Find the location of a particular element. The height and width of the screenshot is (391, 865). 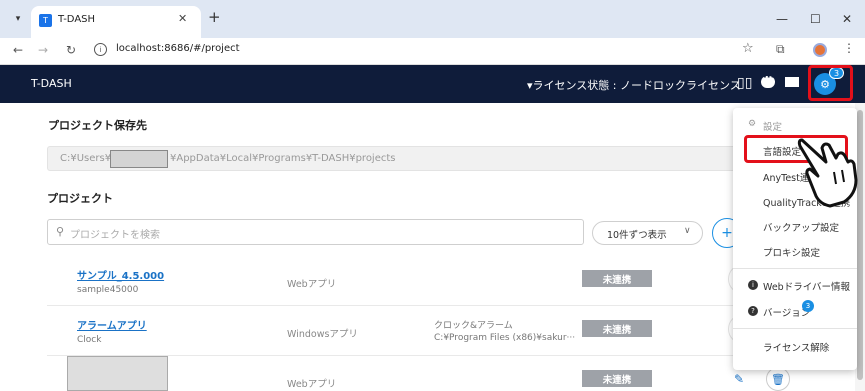

project-id: sample45000 is located at coordinates (108, 290).